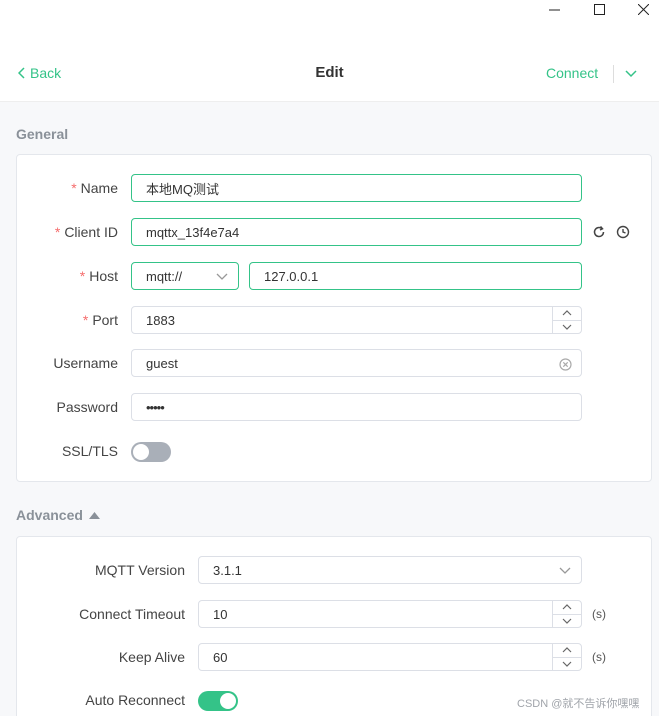  I want to click on connect-button: Connect, so click(572, 73).